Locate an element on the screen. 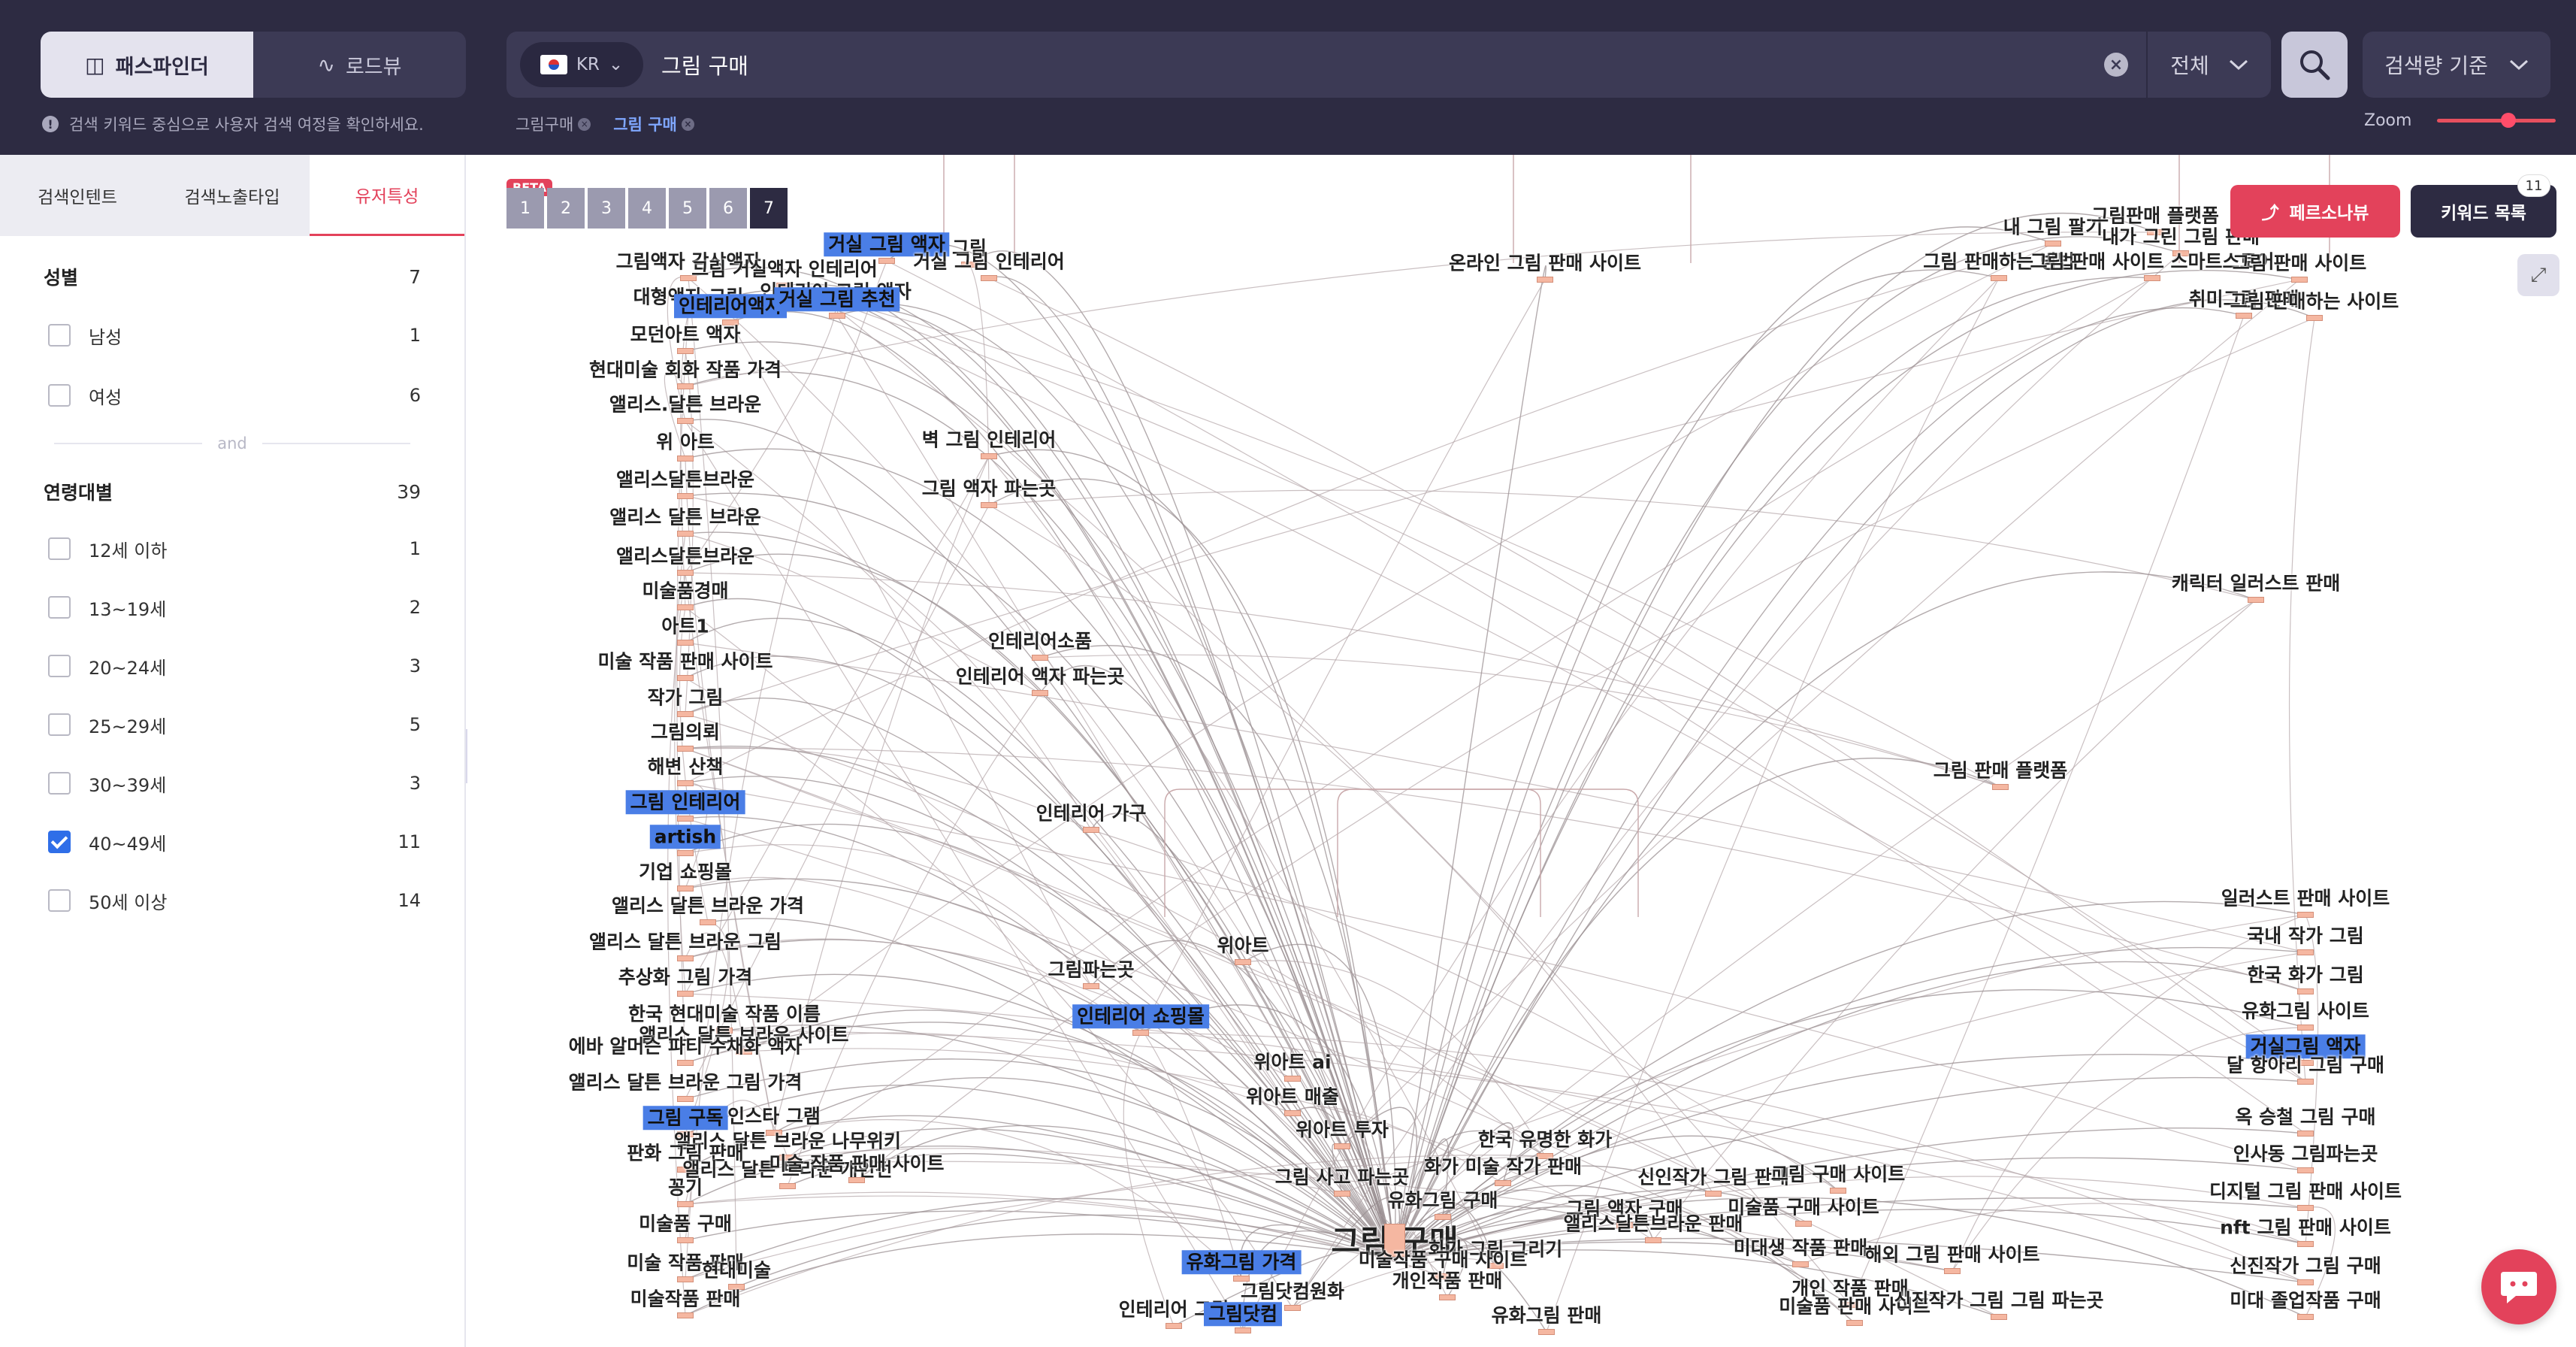 This screenshot has height=1347, width=2576. mode-pathfinder-button: ◫ 패스파인더 is located at coordinates (147, 65).